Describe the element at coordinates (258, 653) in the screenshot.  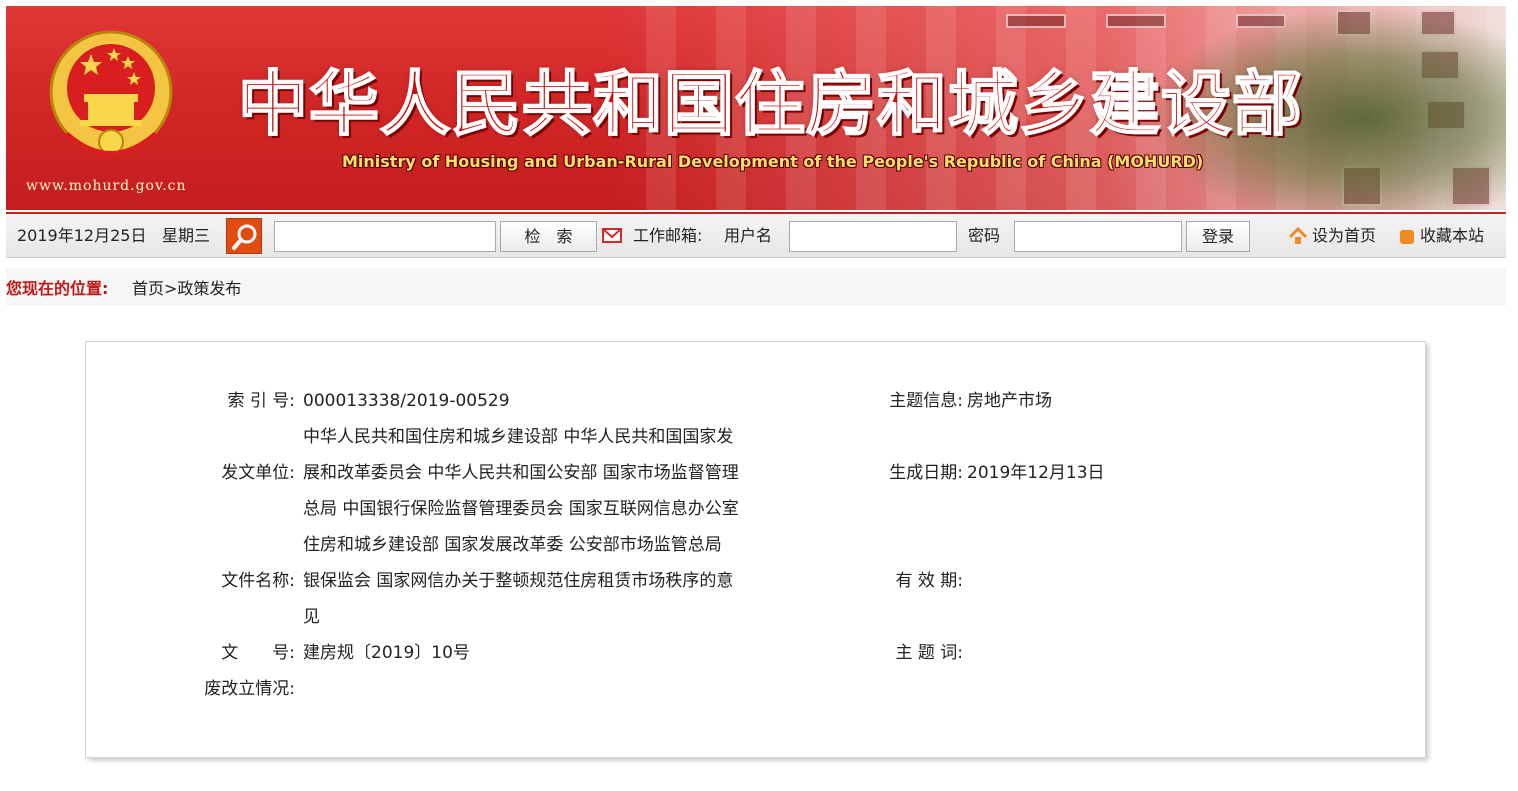
I see `docno-label: 文 号:` at that location.